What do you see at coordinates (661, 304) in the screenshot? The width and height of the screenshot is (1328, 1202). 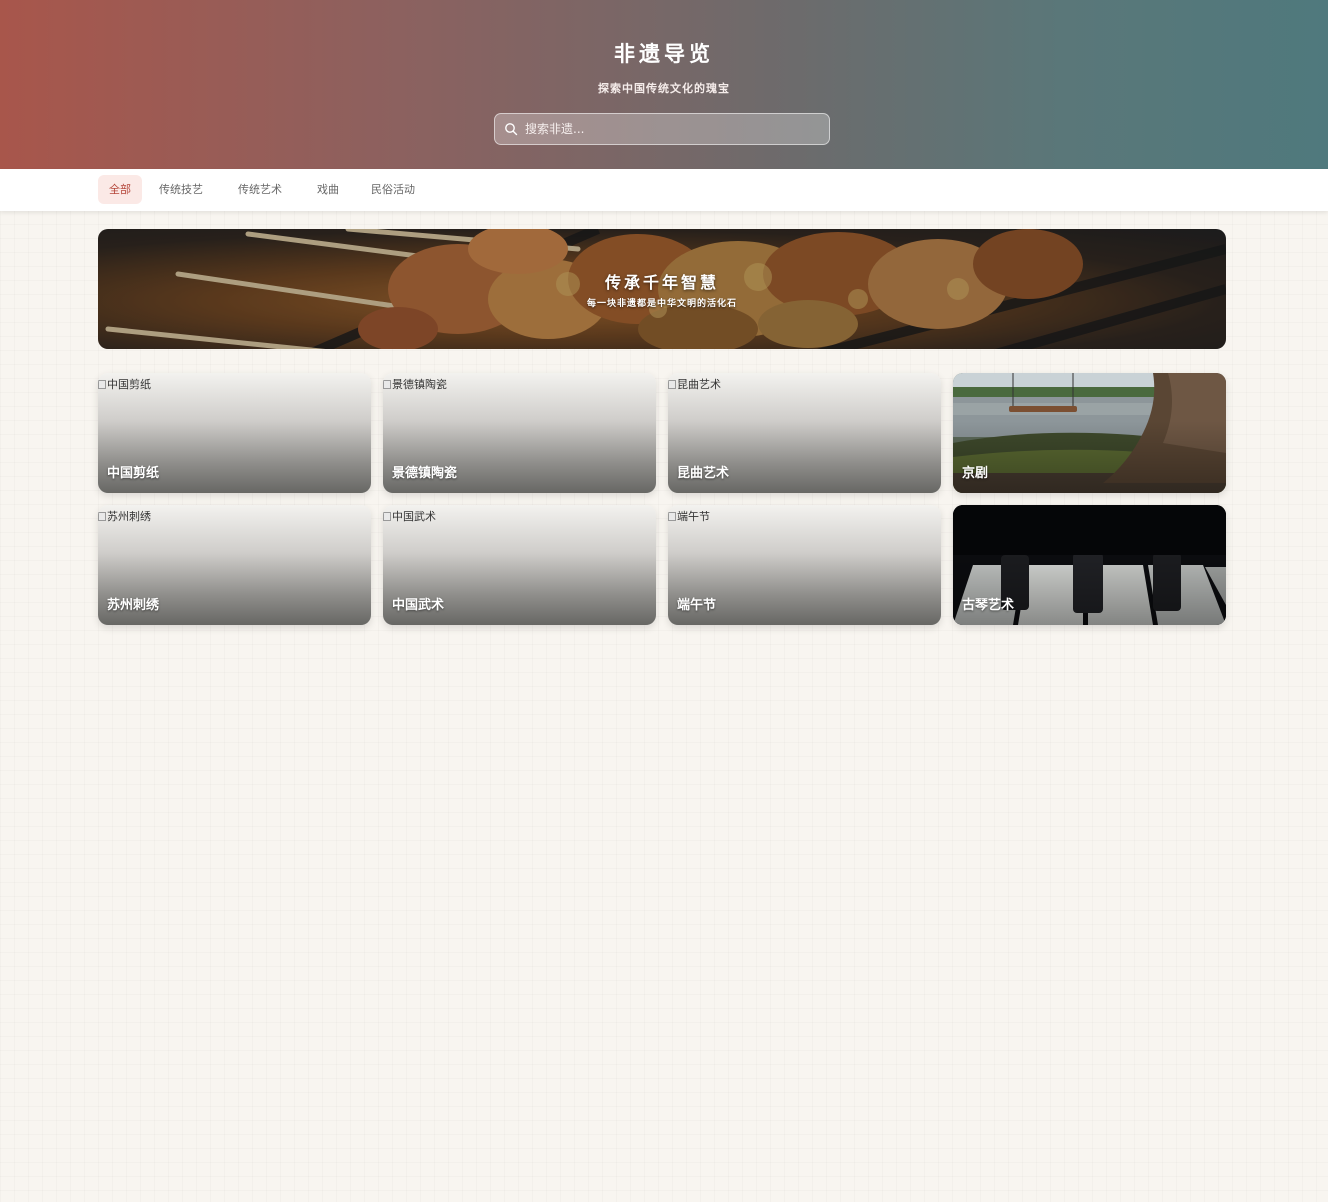 I see `banner-subtitle: 每一块非遗都是中华文明的活化石` at bounding box center [661, 304].